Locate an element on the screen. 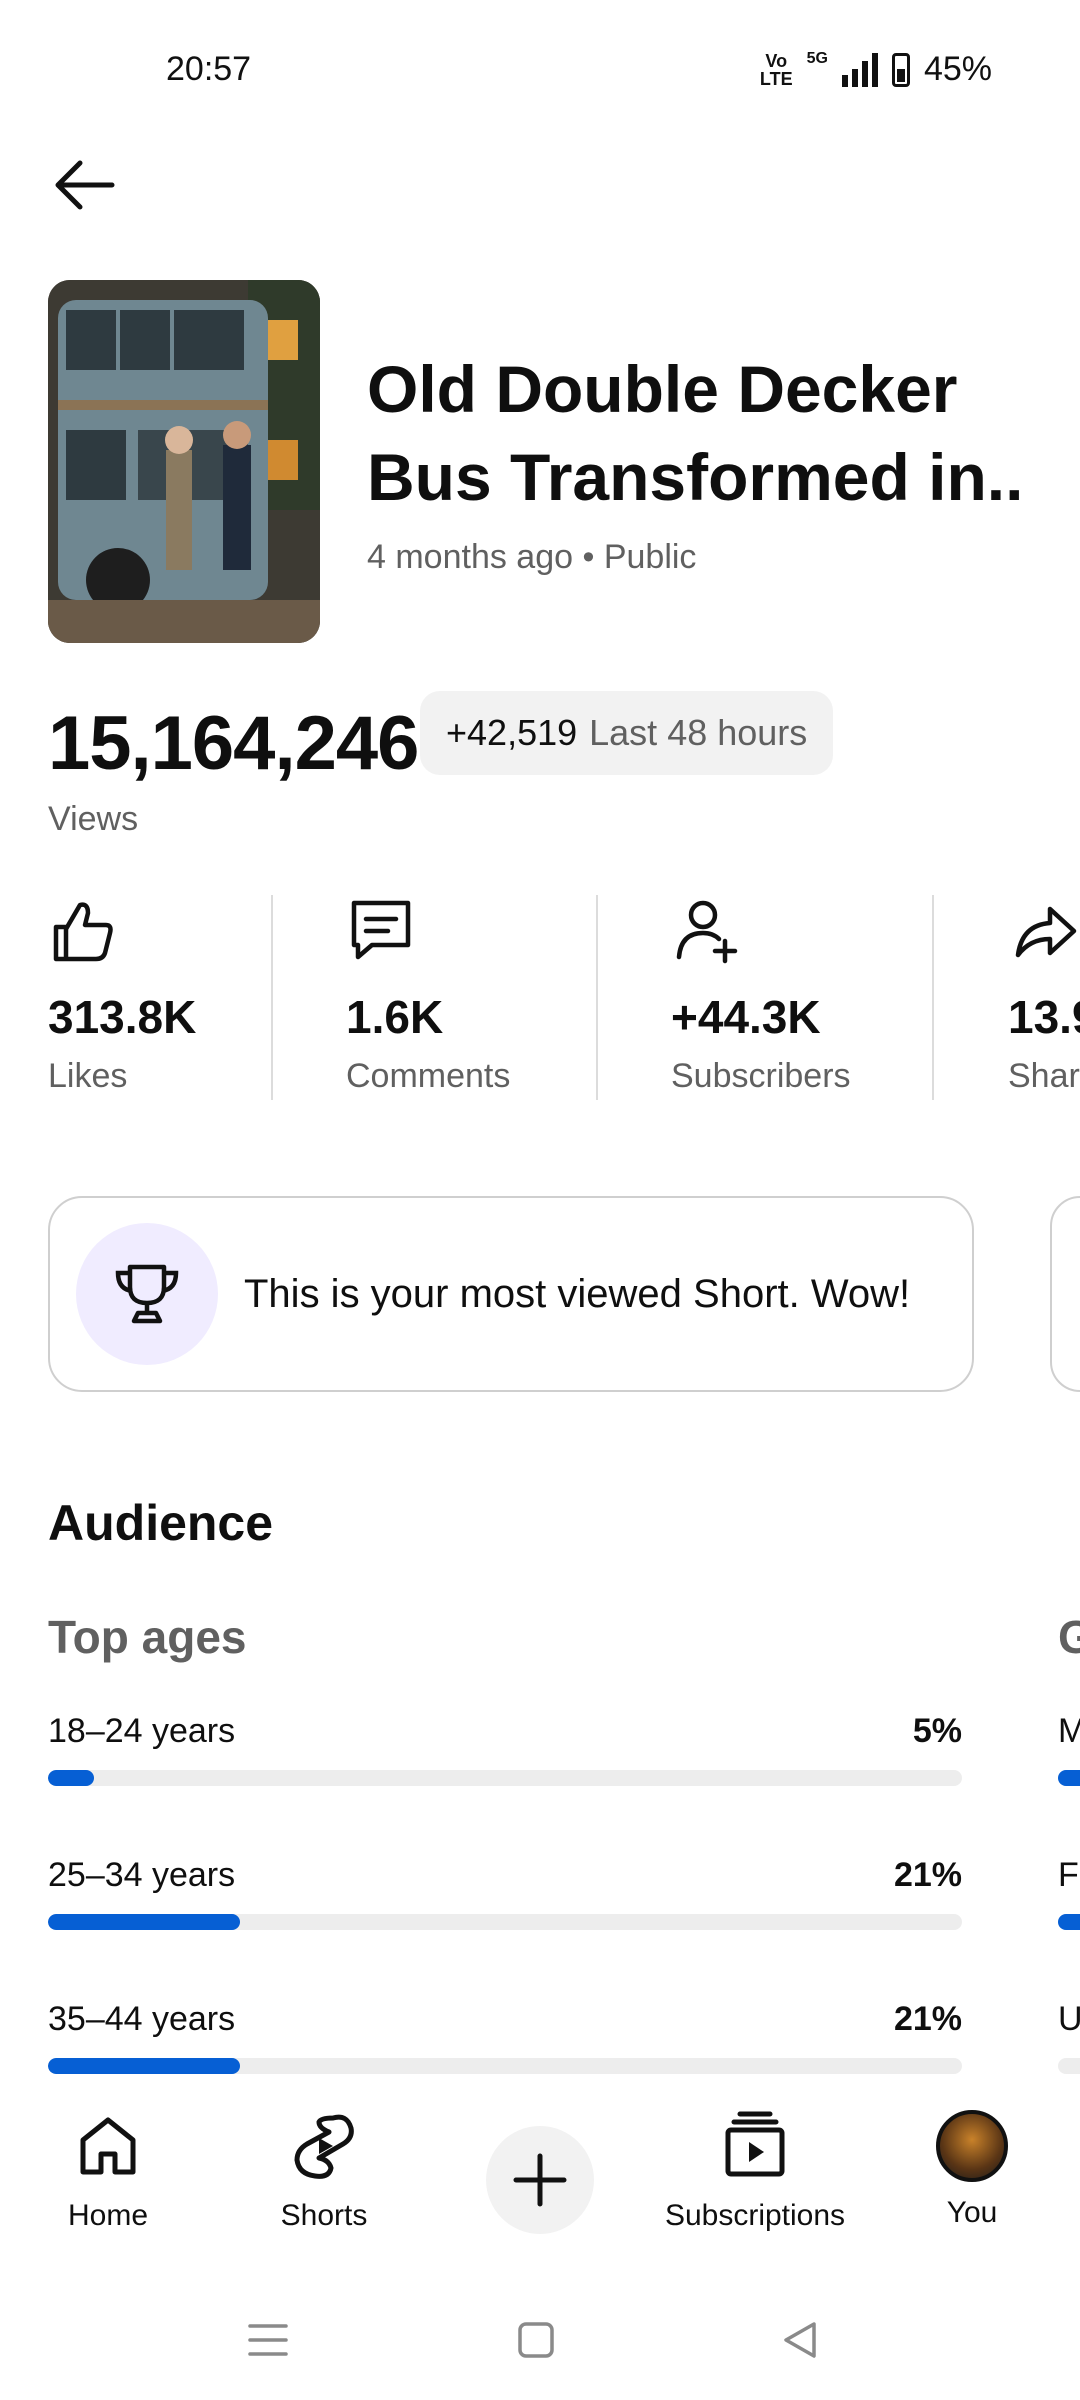  bottom-nav: Home Shorts Subscriptions You is located at coordinates (540, 2195).